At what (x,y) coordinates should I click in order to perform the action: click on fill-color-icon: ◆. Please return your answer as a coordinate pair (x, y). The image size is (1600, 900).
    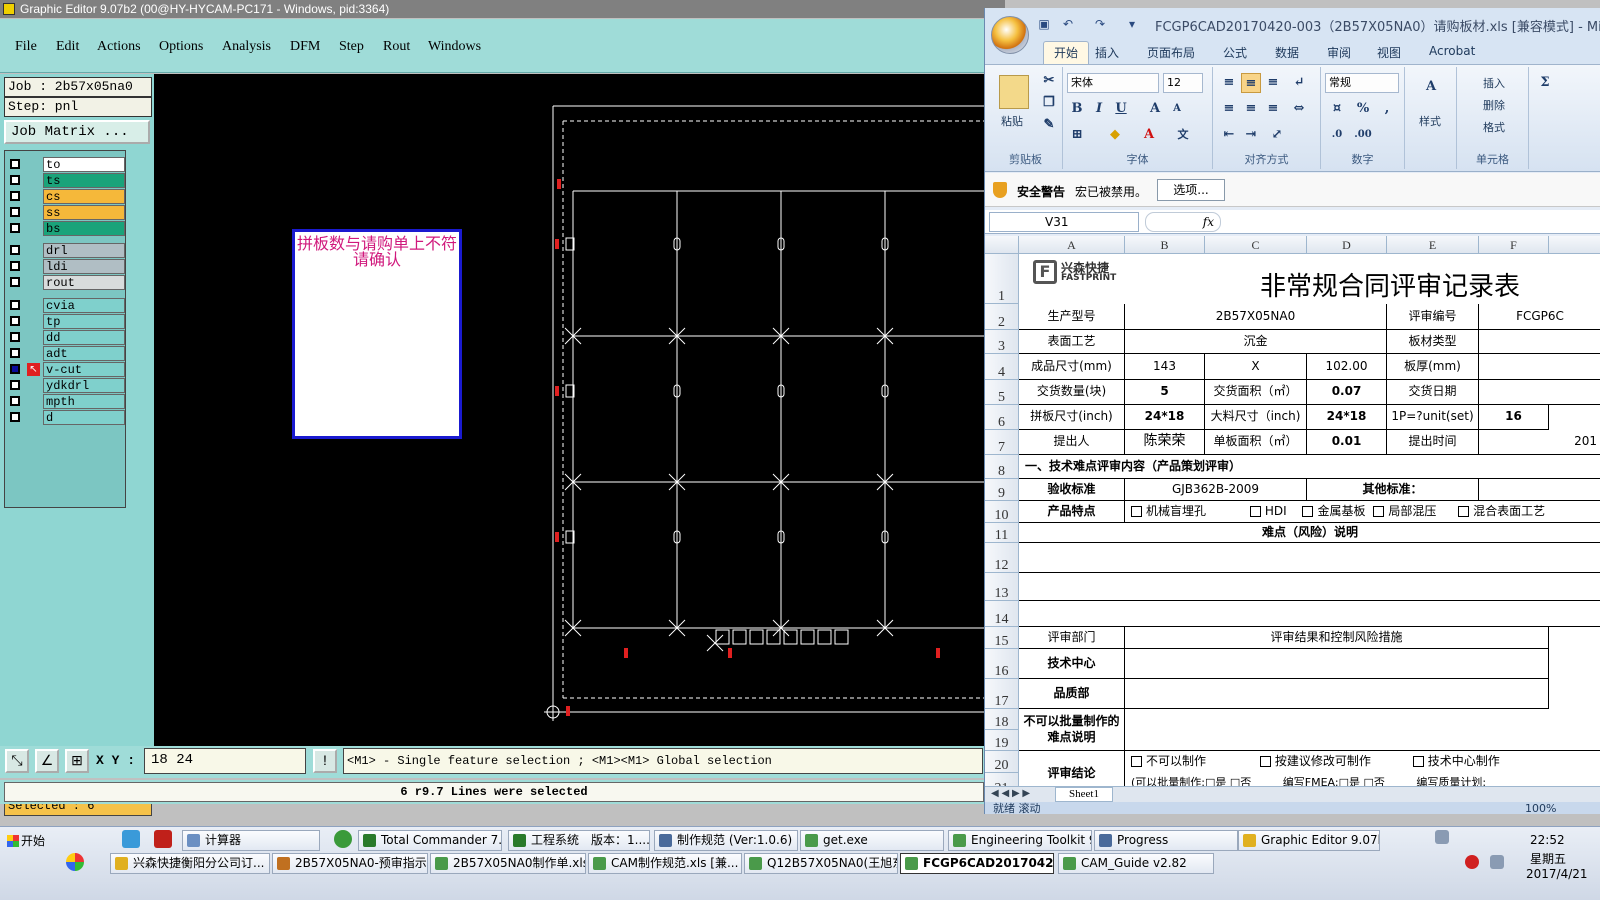
    Looking at the image, I should click on (1115, 135).